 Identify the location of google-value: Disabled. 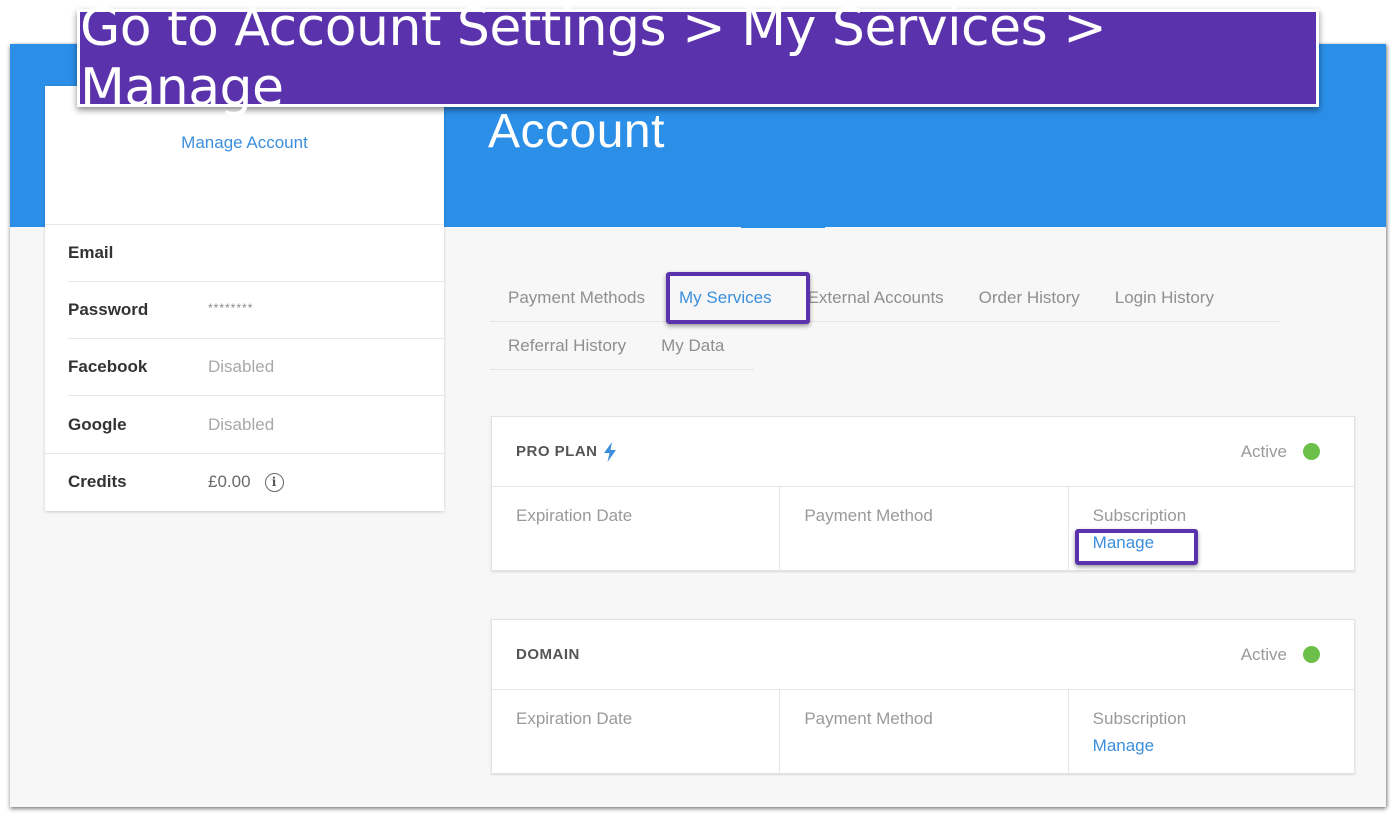
(241, 424).